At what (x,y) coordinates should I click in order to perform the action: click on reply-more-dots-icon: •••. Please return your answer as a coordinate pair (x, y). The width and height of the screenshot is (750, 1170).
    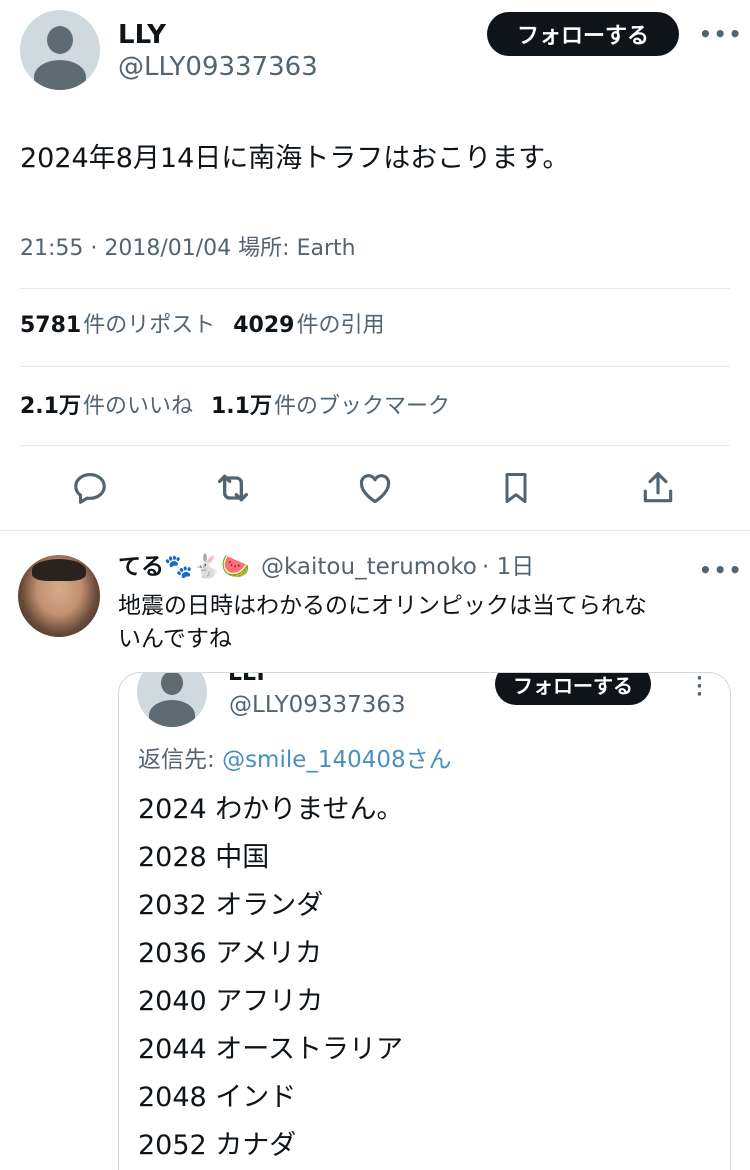
    Looking at the image, I should click on (721, 570).